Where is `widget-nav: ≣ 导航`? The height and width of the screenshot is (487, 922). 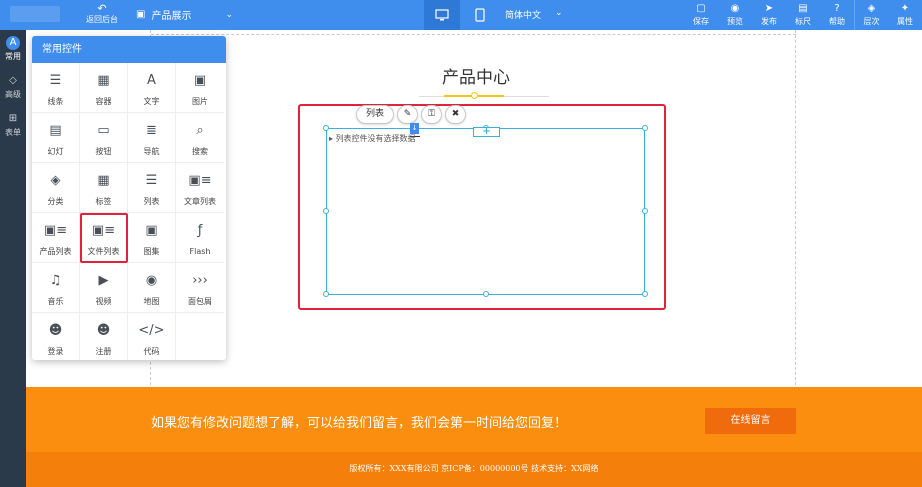 widget-nav: ≣ 导航 is located at coordinates (152, 138).